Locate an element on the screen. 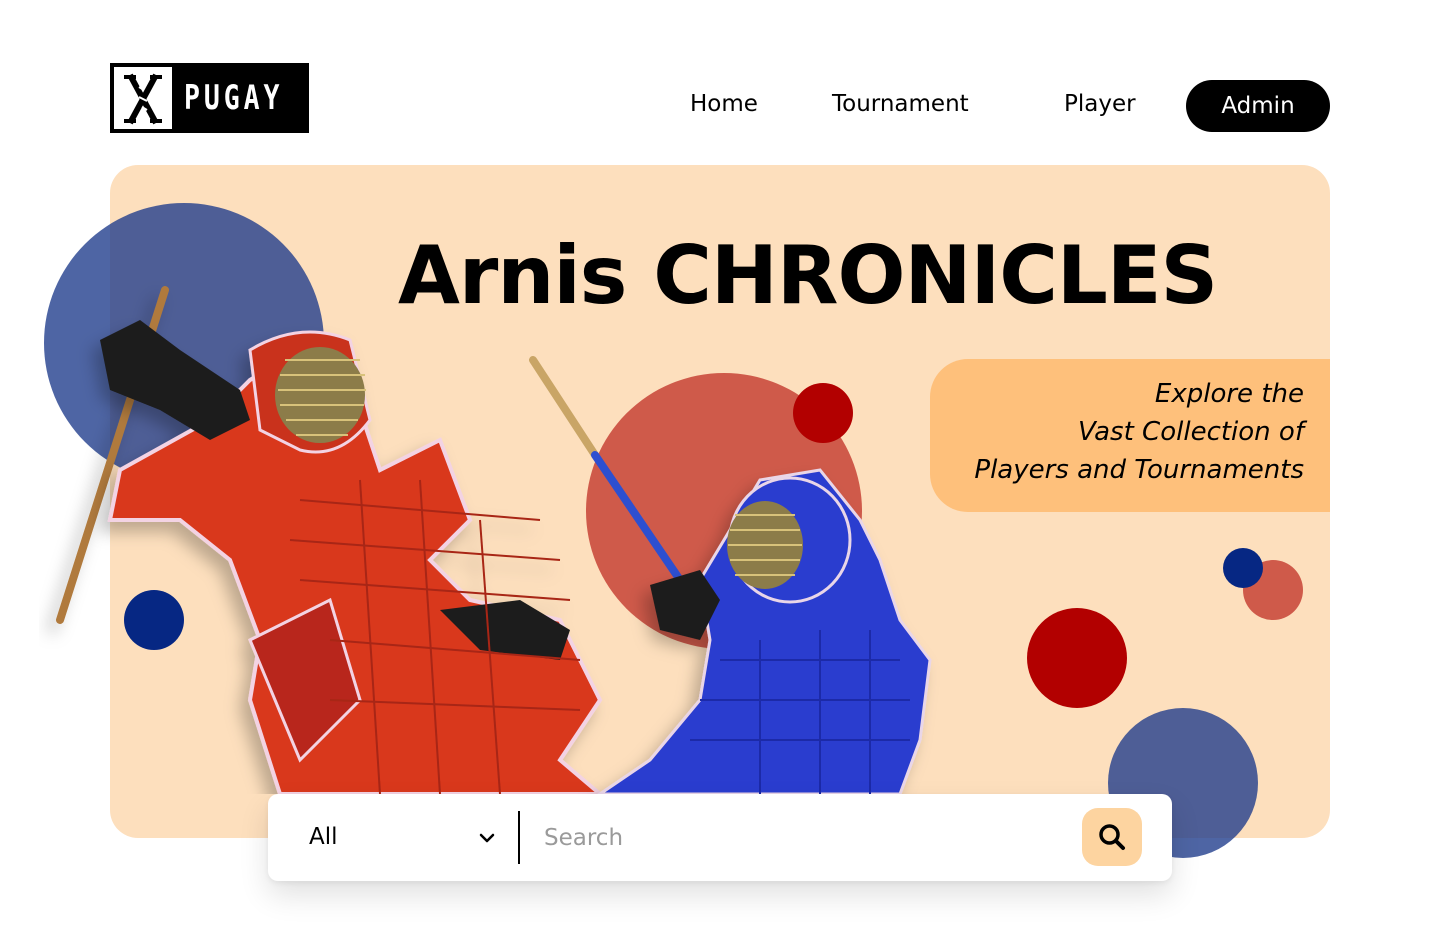 This screenshot has width=1440, height=944. filter-selected-value: All is located at coordinates (323, 837).